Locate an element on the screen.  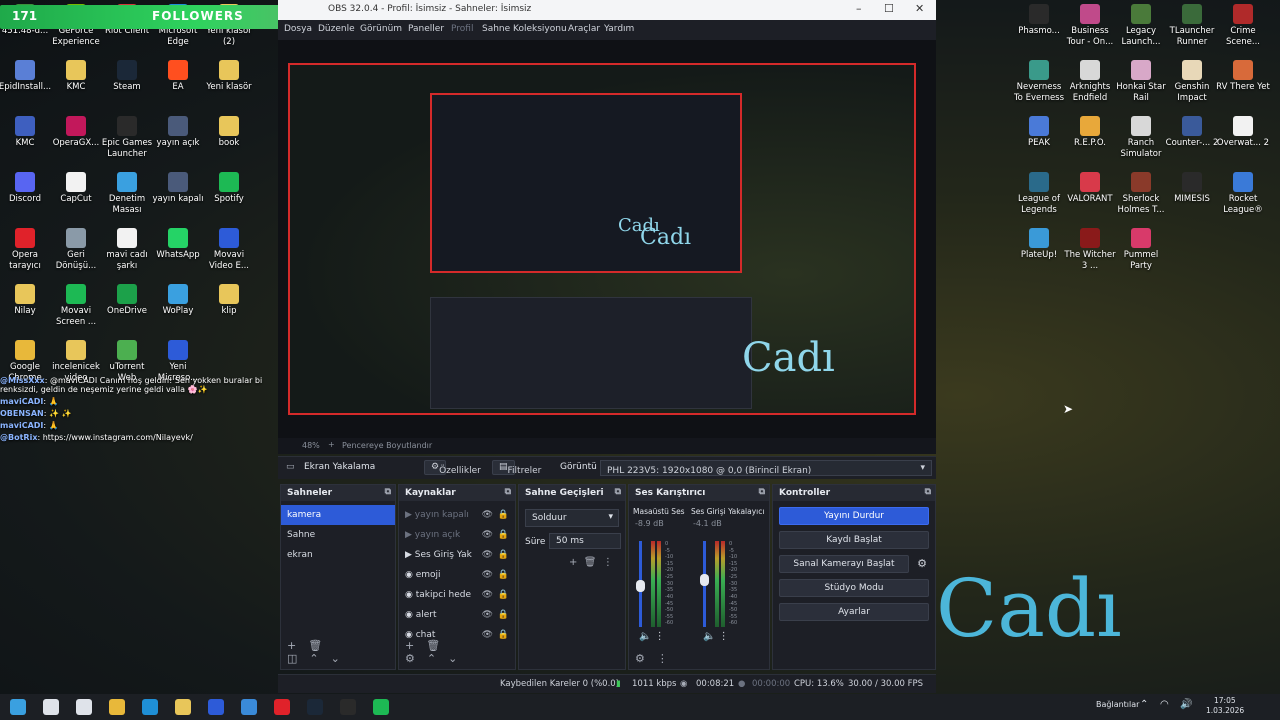
desktop-icon: Denetim Masası is located at coordinates (127, 194).